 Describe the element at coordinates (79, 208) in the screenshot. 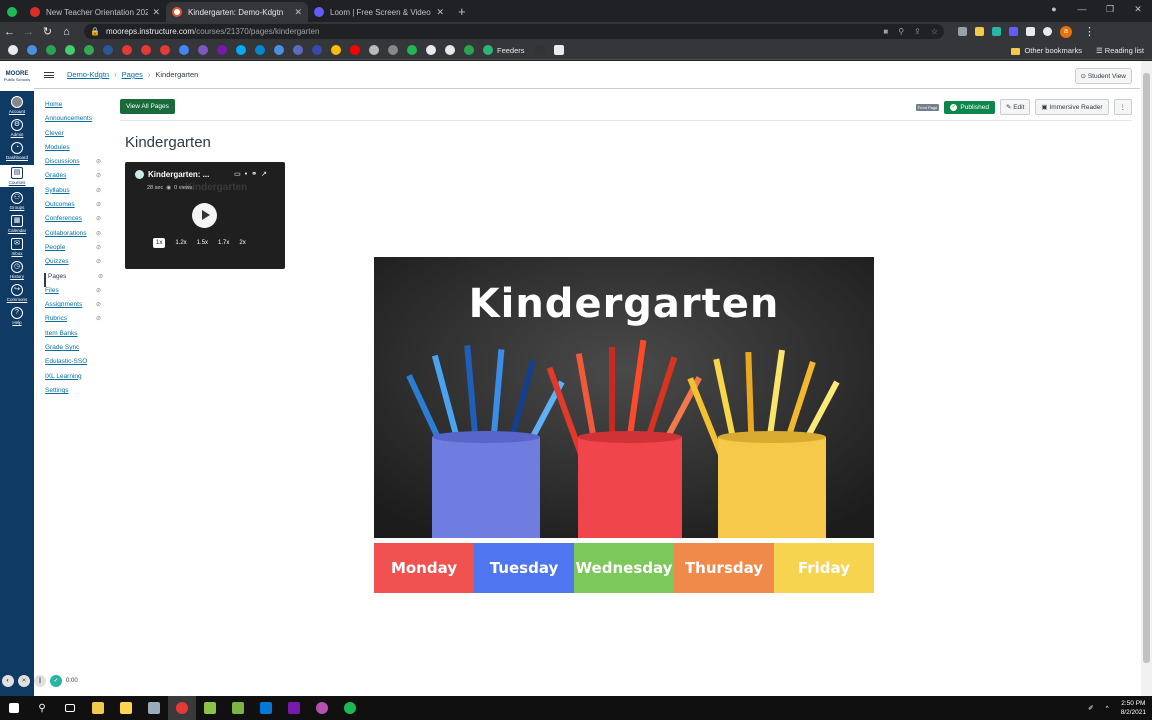

I see `course-nav-item: Outcomes ⊘` at that location.